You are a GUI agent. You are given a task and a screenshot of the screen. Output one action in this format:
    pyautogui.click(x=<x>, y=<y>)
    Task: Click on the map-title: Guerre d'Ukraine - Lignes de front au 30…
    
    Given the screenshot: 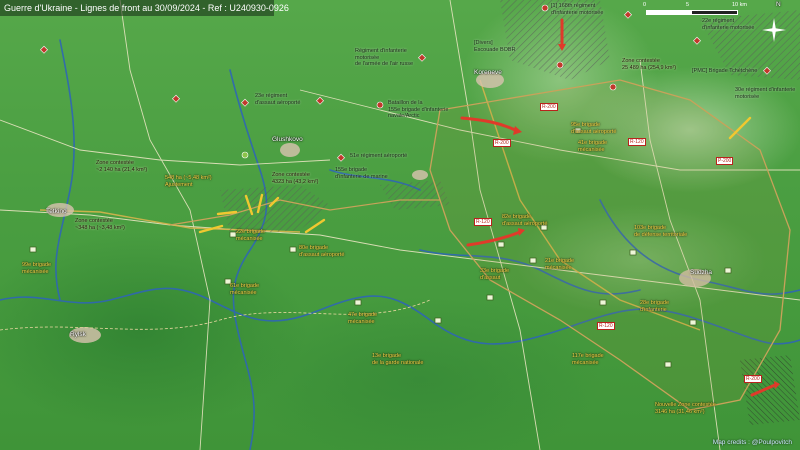 What is the action you would take?
    pyautogui.click(x=144, y=8)
    